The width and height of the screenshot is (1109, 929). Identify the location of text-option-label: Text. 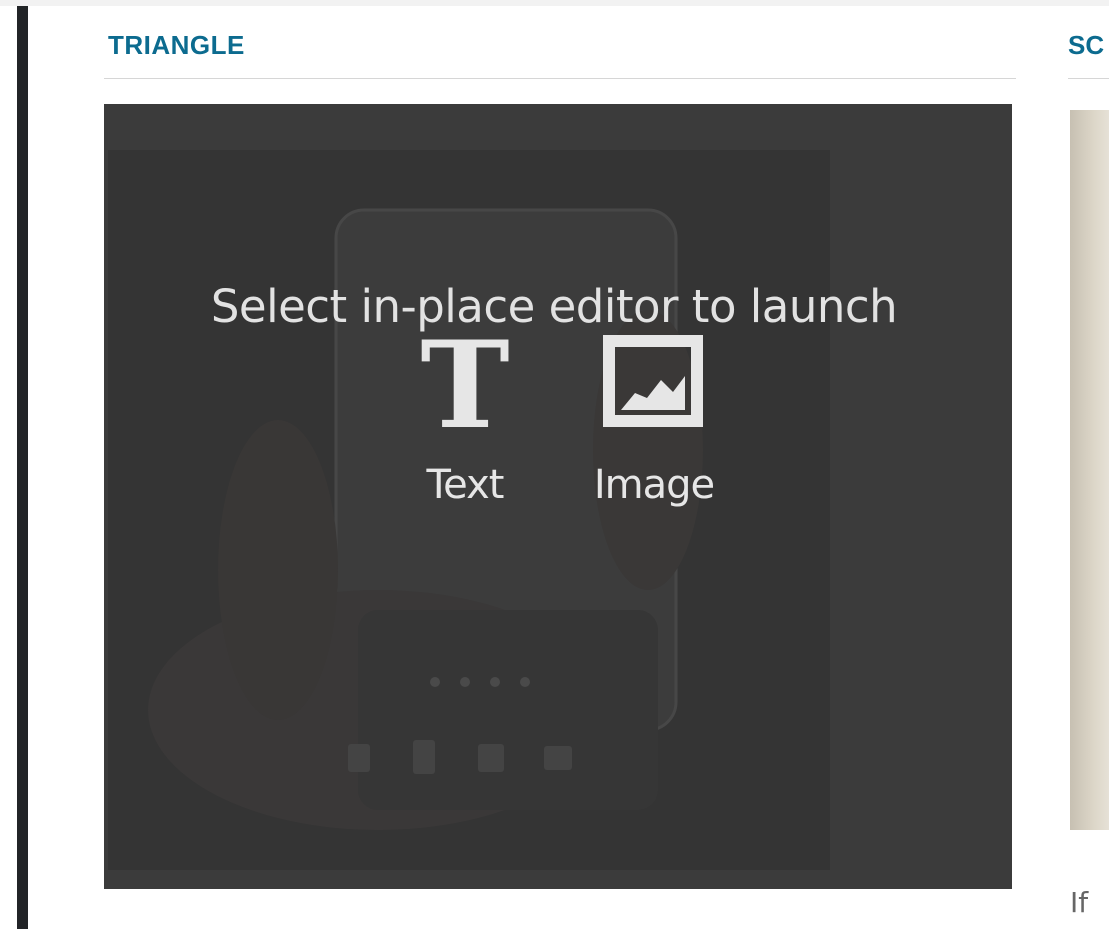
(465, 485).